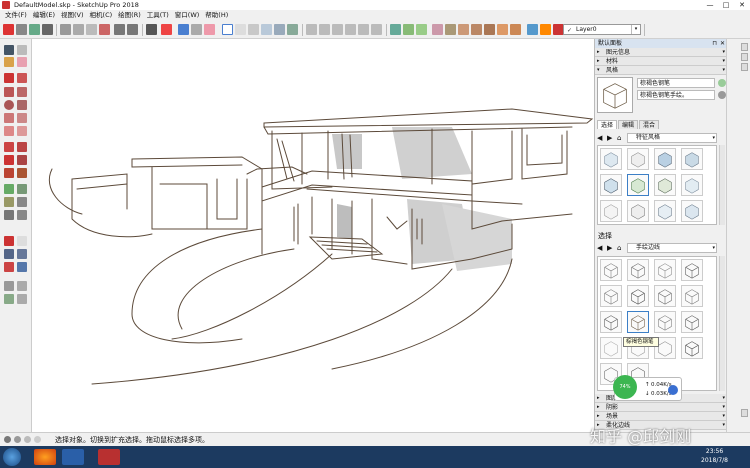  Describe the element at coordinates (151, 29) in the screenshot. I see `model-info-icon` at that location.